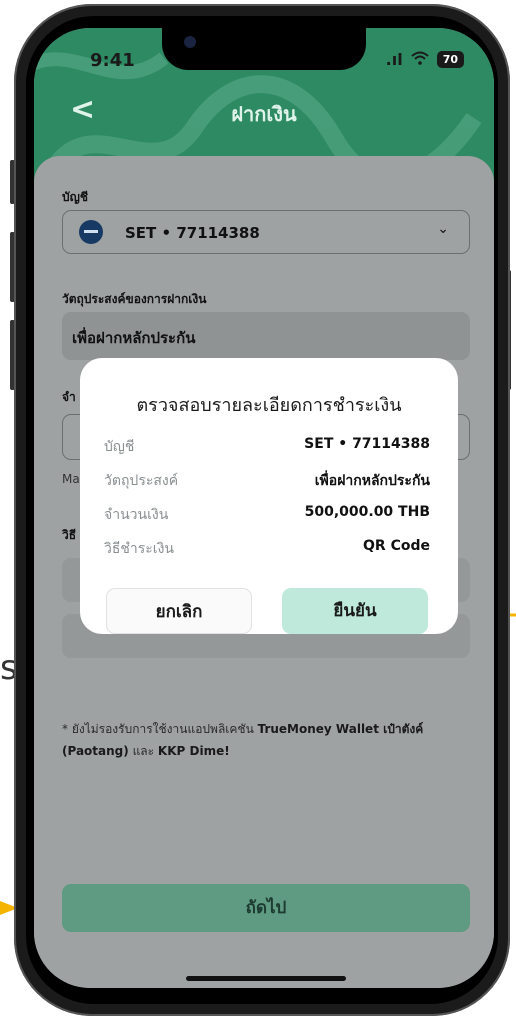 The image size is (516, 1018). Describe the element at coordinates (264, 49) in the screenshot. I see `notch` at that location.